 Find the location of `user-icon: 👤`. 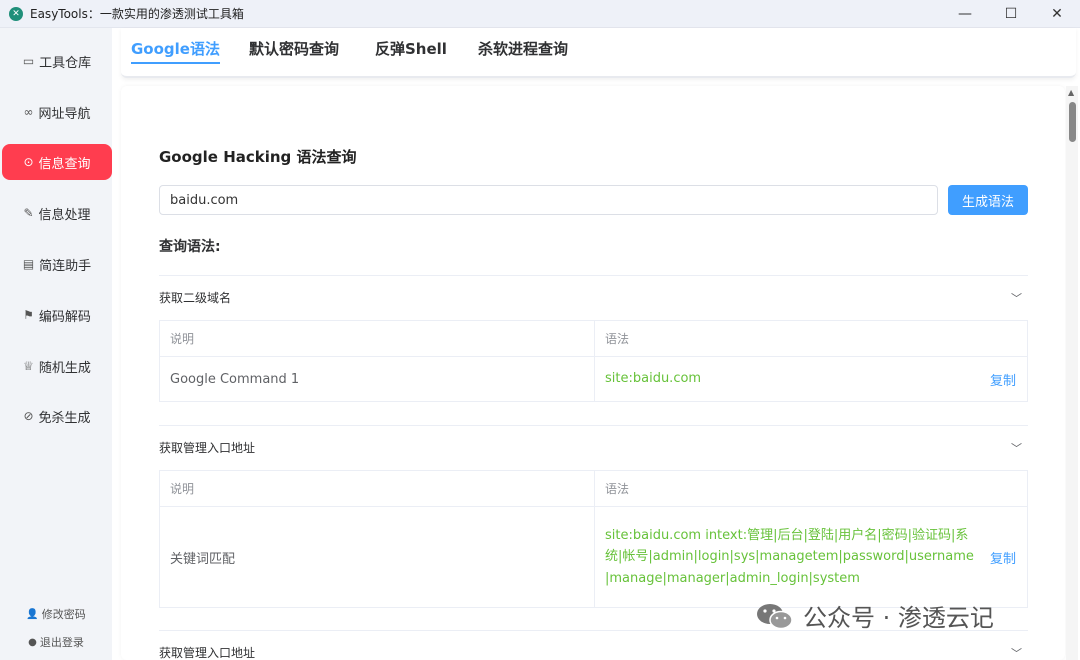

user-icon: 👤 is located at coordinates (32, 614).